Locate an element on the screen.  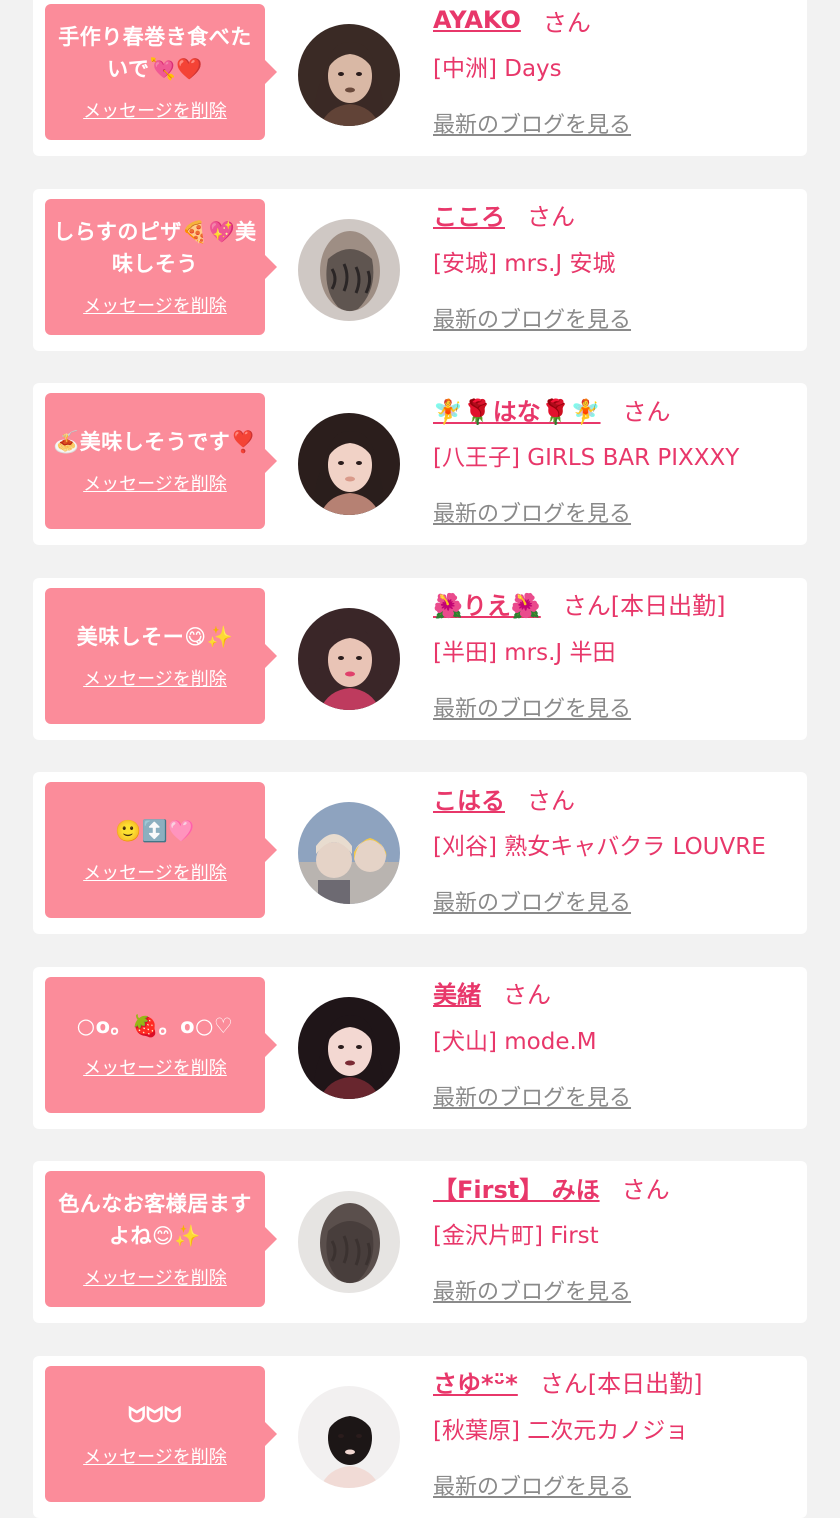
message-bubble: ᗢᗢᗢ メッセージを削除 is located at coordinates (161, 1433).